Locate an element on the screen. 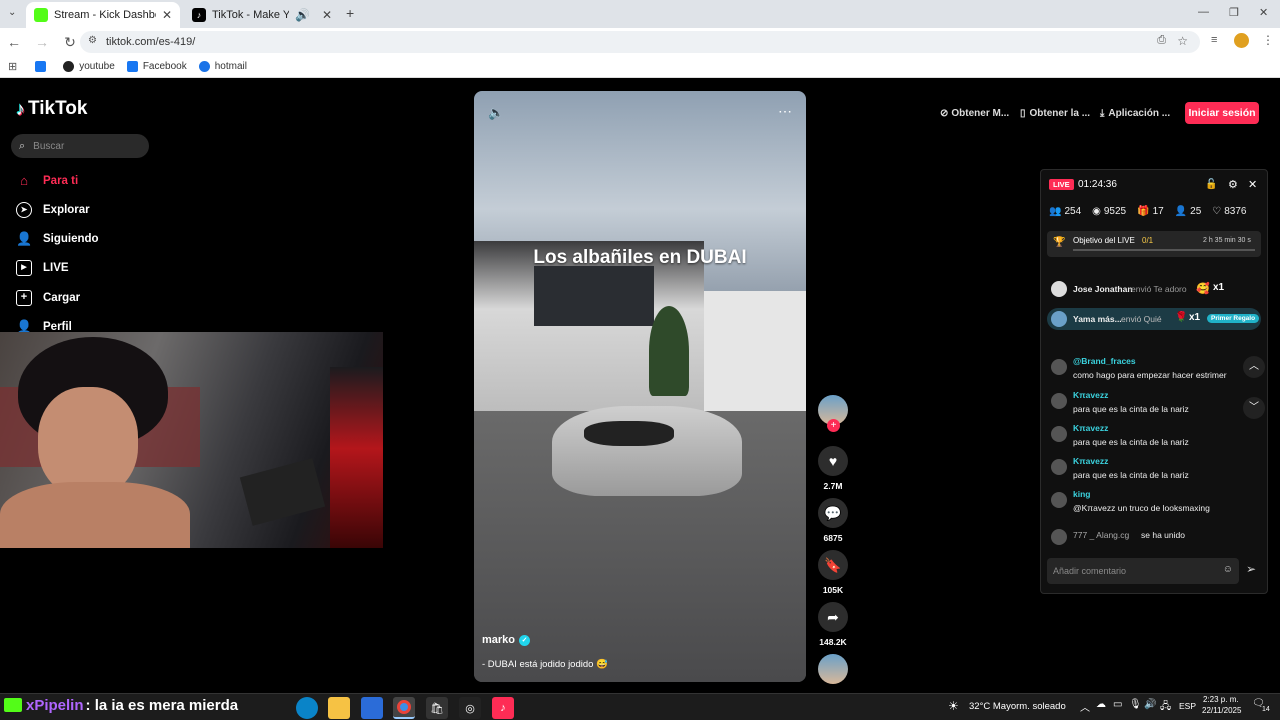  nav-para-ti: ⌂ Para ti is located at coordinates (47, 181).